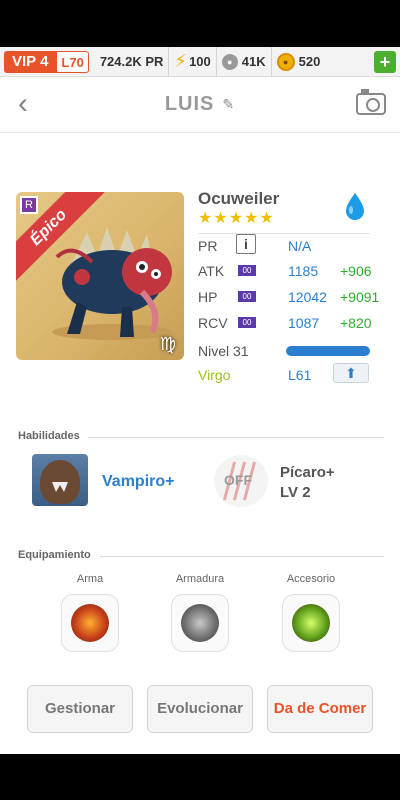 The width and height of the screenshot is (400, 800). I want to click on stat-label: RCV, so click(213, 323).